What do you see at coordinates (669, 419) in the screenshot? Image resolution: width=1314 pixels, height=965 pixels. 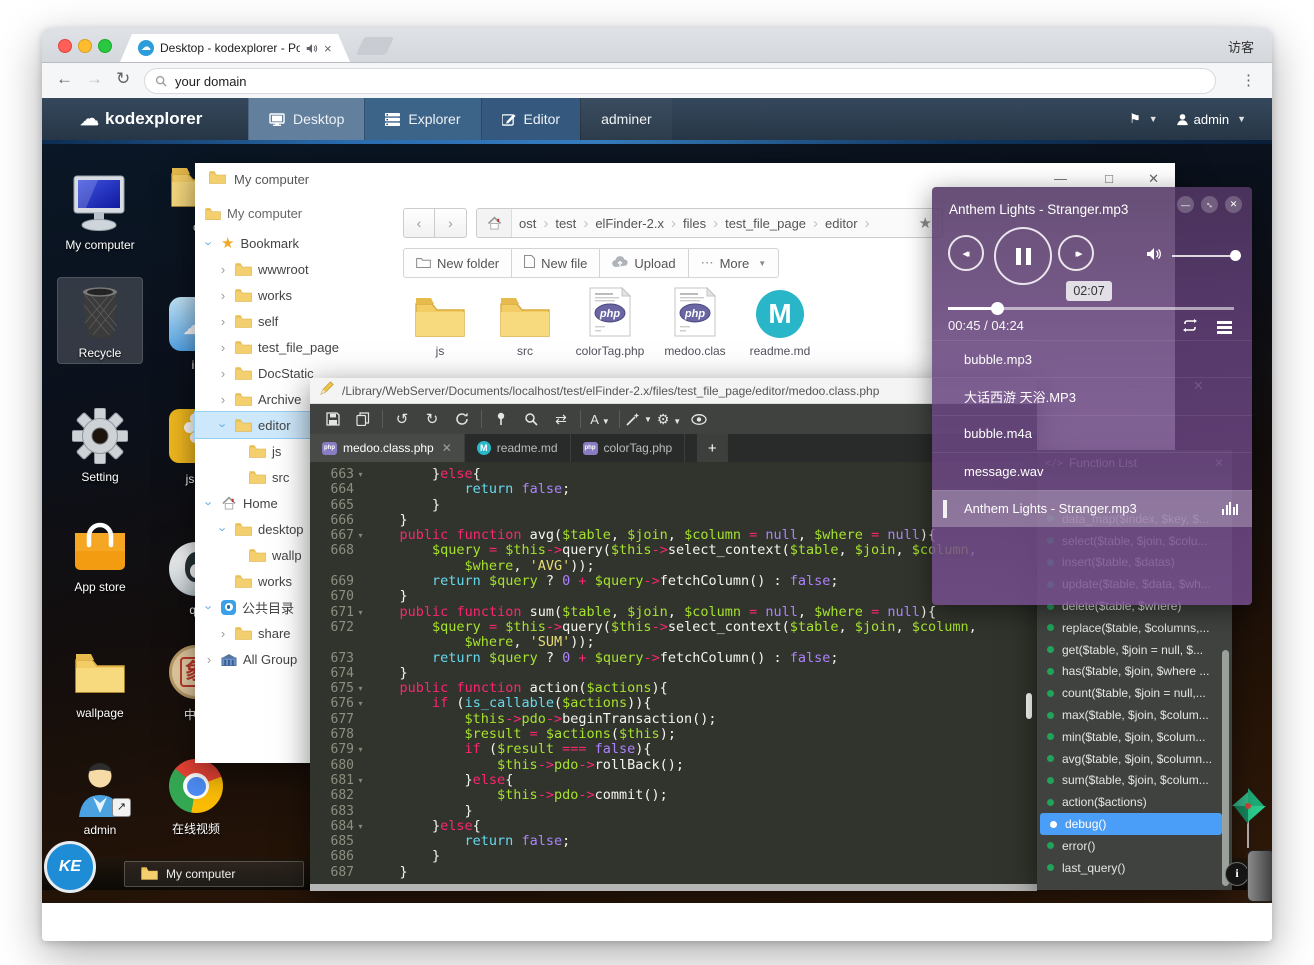 I see `settings-icon: ⚙ ▼` at bounding box center [669, 419].